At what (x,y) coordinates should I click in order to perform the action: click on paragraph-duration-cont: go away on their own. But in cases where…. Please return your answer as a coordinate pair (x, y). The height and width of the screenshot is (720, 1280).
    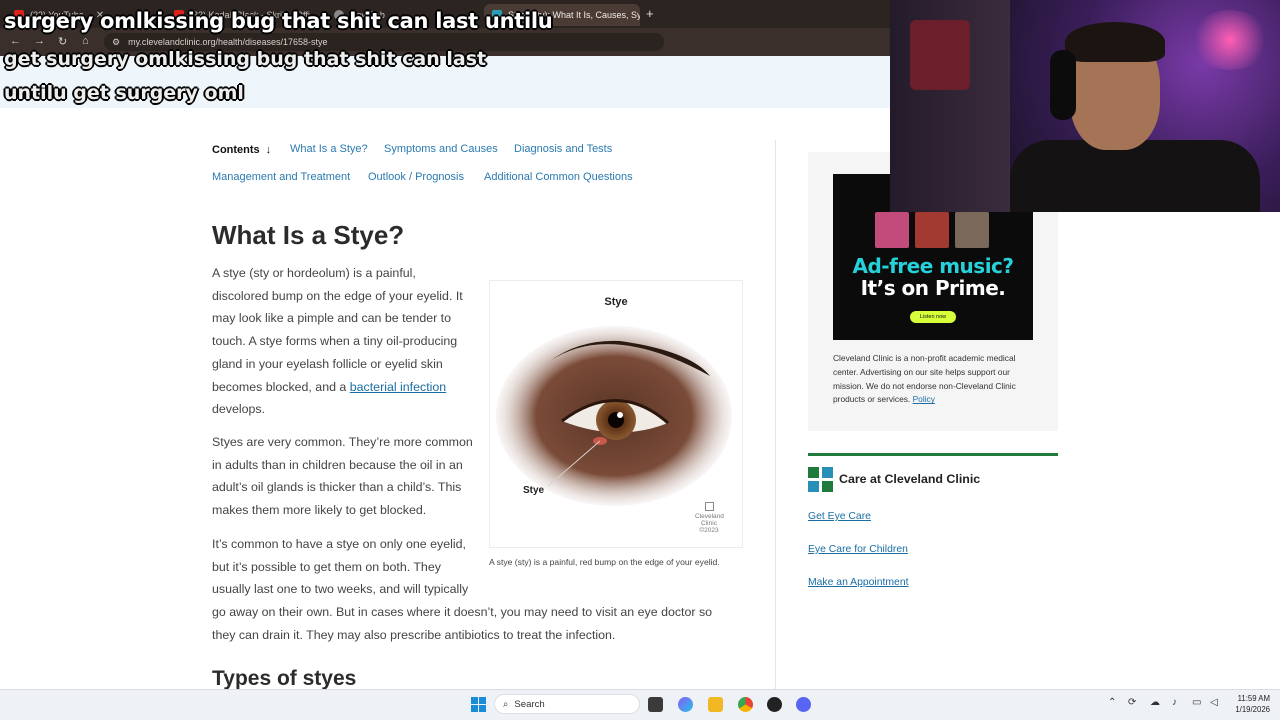
    Looking at the image, I should click on (462, 623).